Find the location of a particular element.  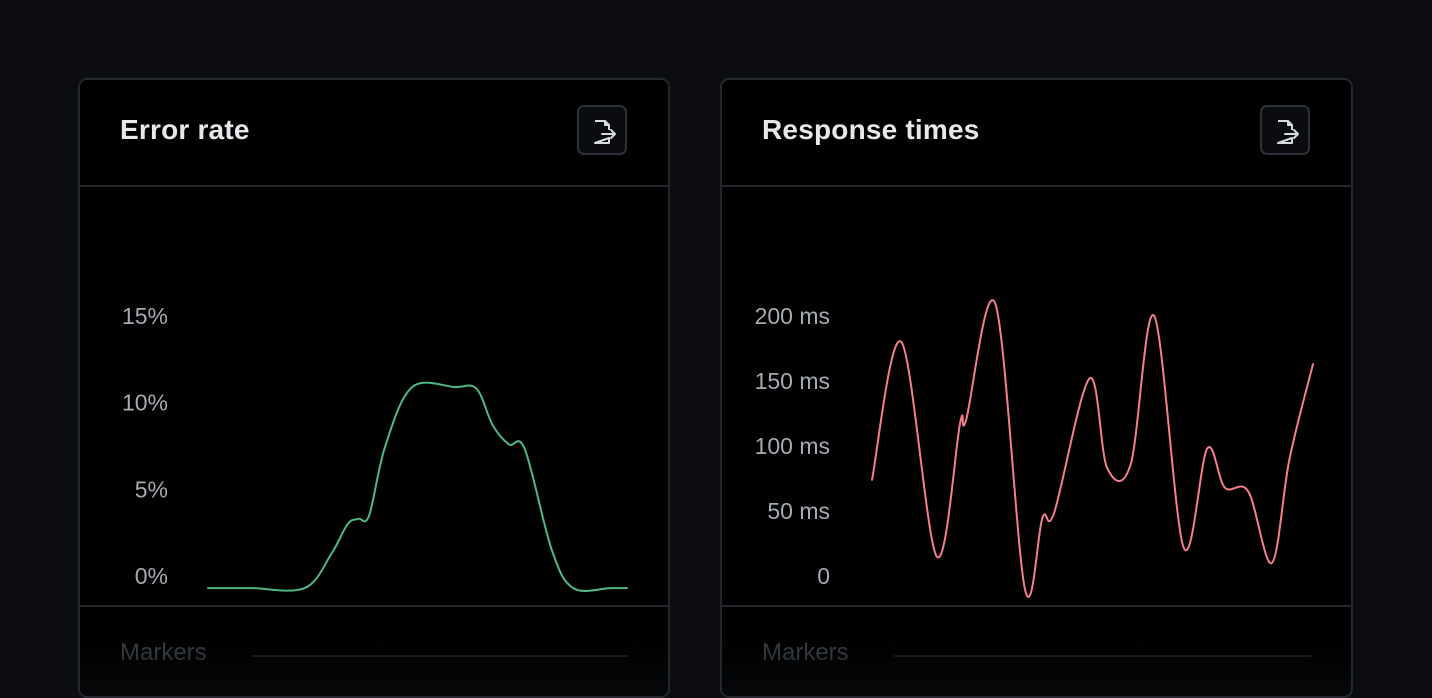

card-header: Error rate is located at coordinates (374, 133).